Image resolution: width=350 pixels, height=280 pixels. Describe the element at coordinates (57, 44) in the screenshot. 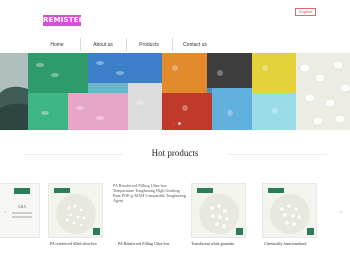

I see `nav-item-home: Home` at that location.